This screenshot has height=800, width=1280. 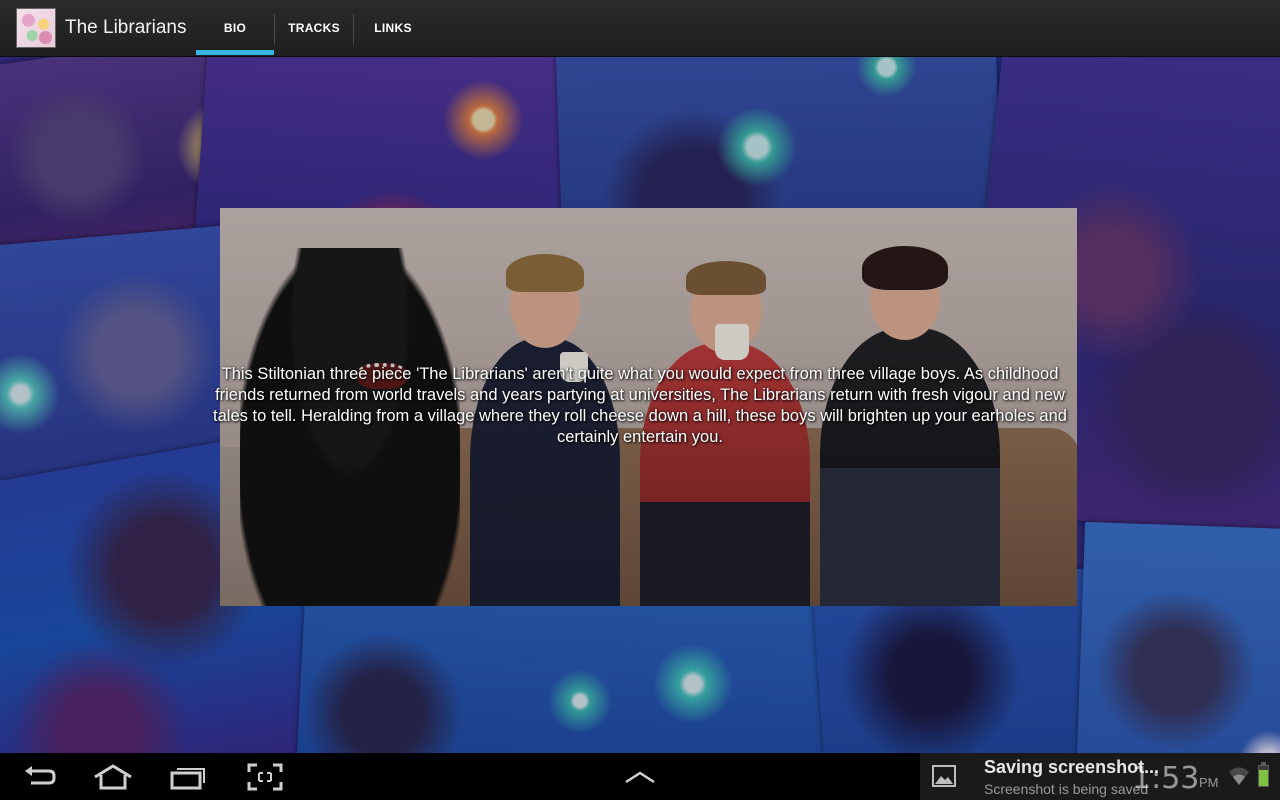 I want to click on screenshot-icon, so click(x=265, y=776).